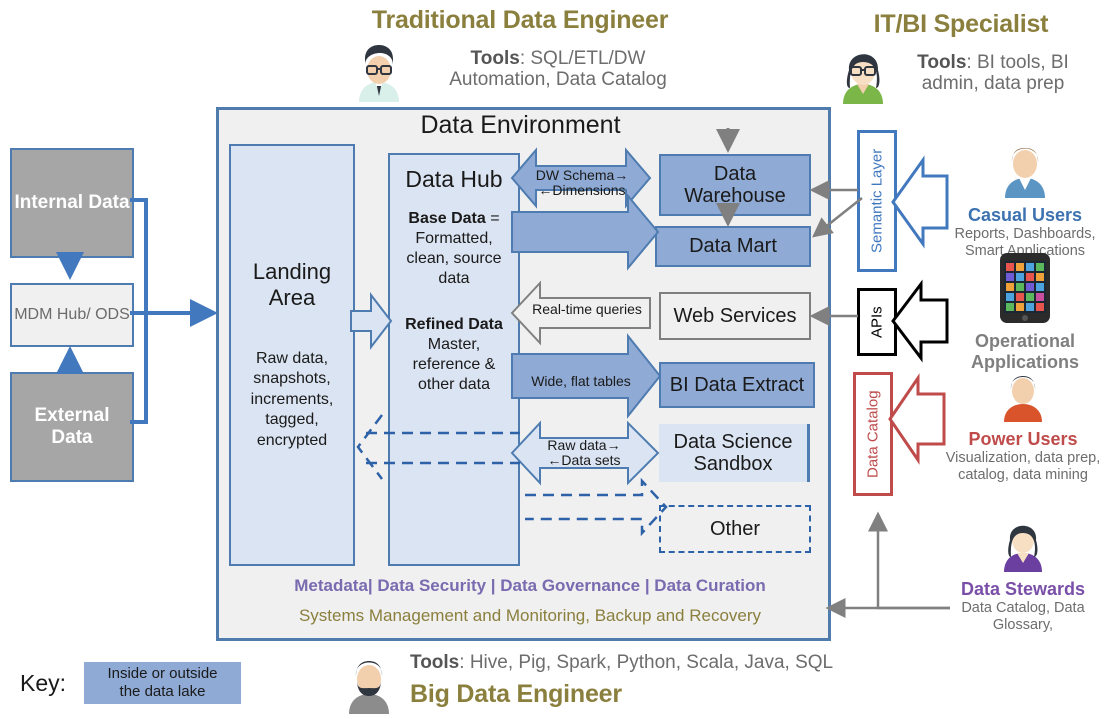 This screenshot has width=1110, height=719. I want to click on tools-label-traditional: Tools, so click(495, 58).